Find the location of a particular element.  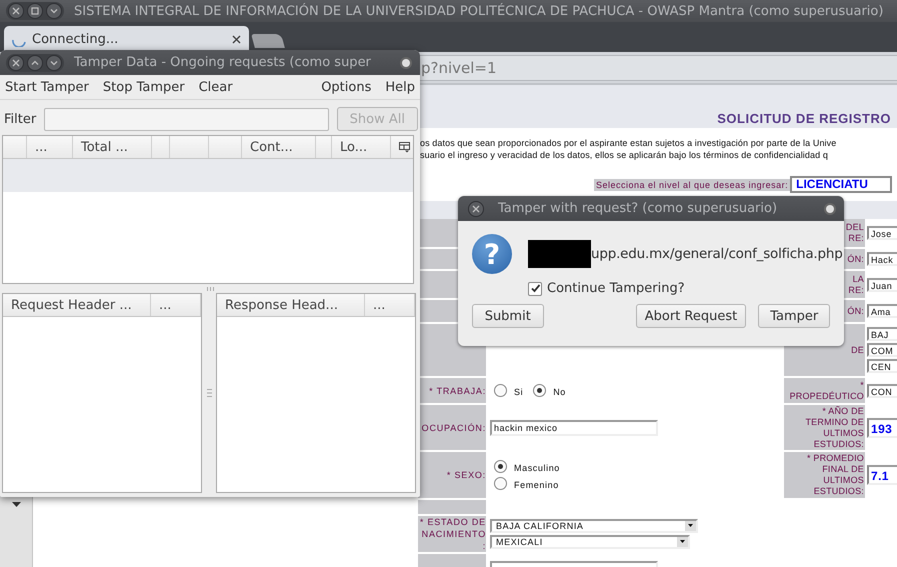

form-label: * PROMEDIO FINAL DE ULTIMOS ESTUDIOS: is located at coordinates (824, 475).